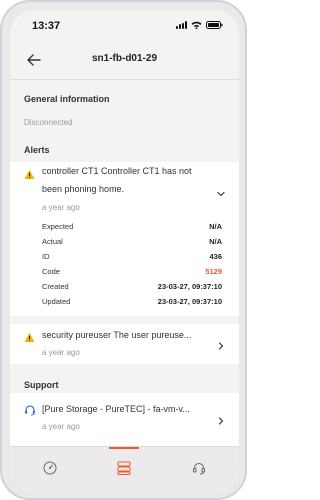 This screenshot has width=320, height=500. What do you see at coordinates (213, 271) in the screenshot?
I see `detail-value-code: 5129` at bounding box center [213, 271].